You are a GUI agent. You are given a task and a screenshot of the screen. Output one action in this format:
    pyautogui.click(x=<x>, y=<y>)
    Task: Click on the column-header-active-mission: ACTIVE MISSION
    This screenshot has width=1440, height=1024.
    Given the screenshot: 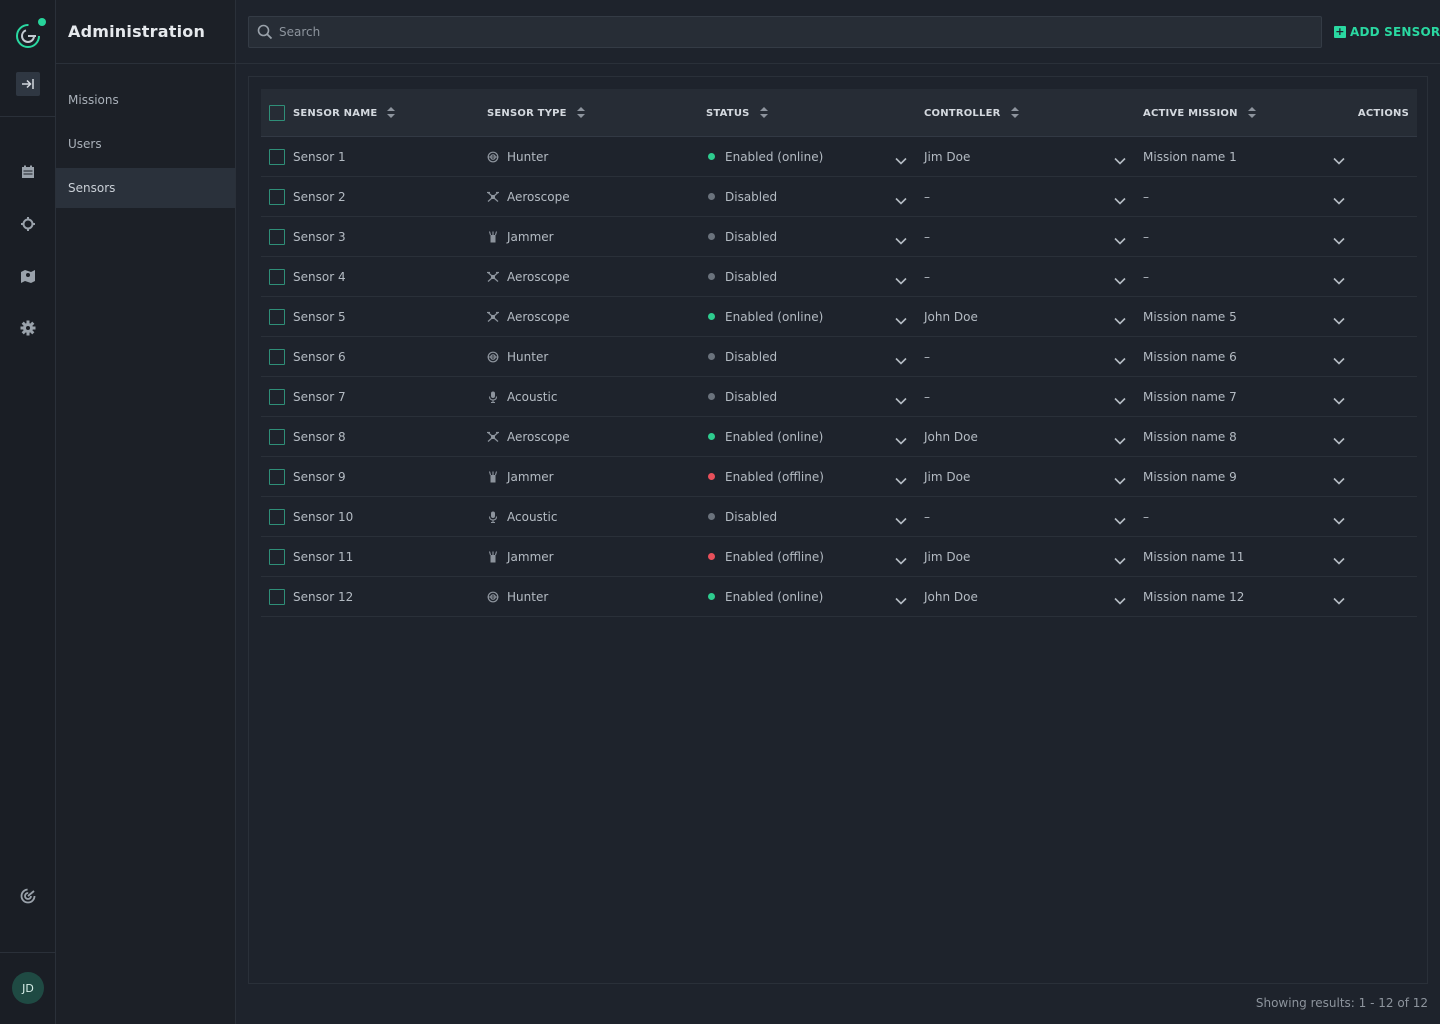 What is the action you would take?
    pyautogui.click(x=1199, y=113)
    